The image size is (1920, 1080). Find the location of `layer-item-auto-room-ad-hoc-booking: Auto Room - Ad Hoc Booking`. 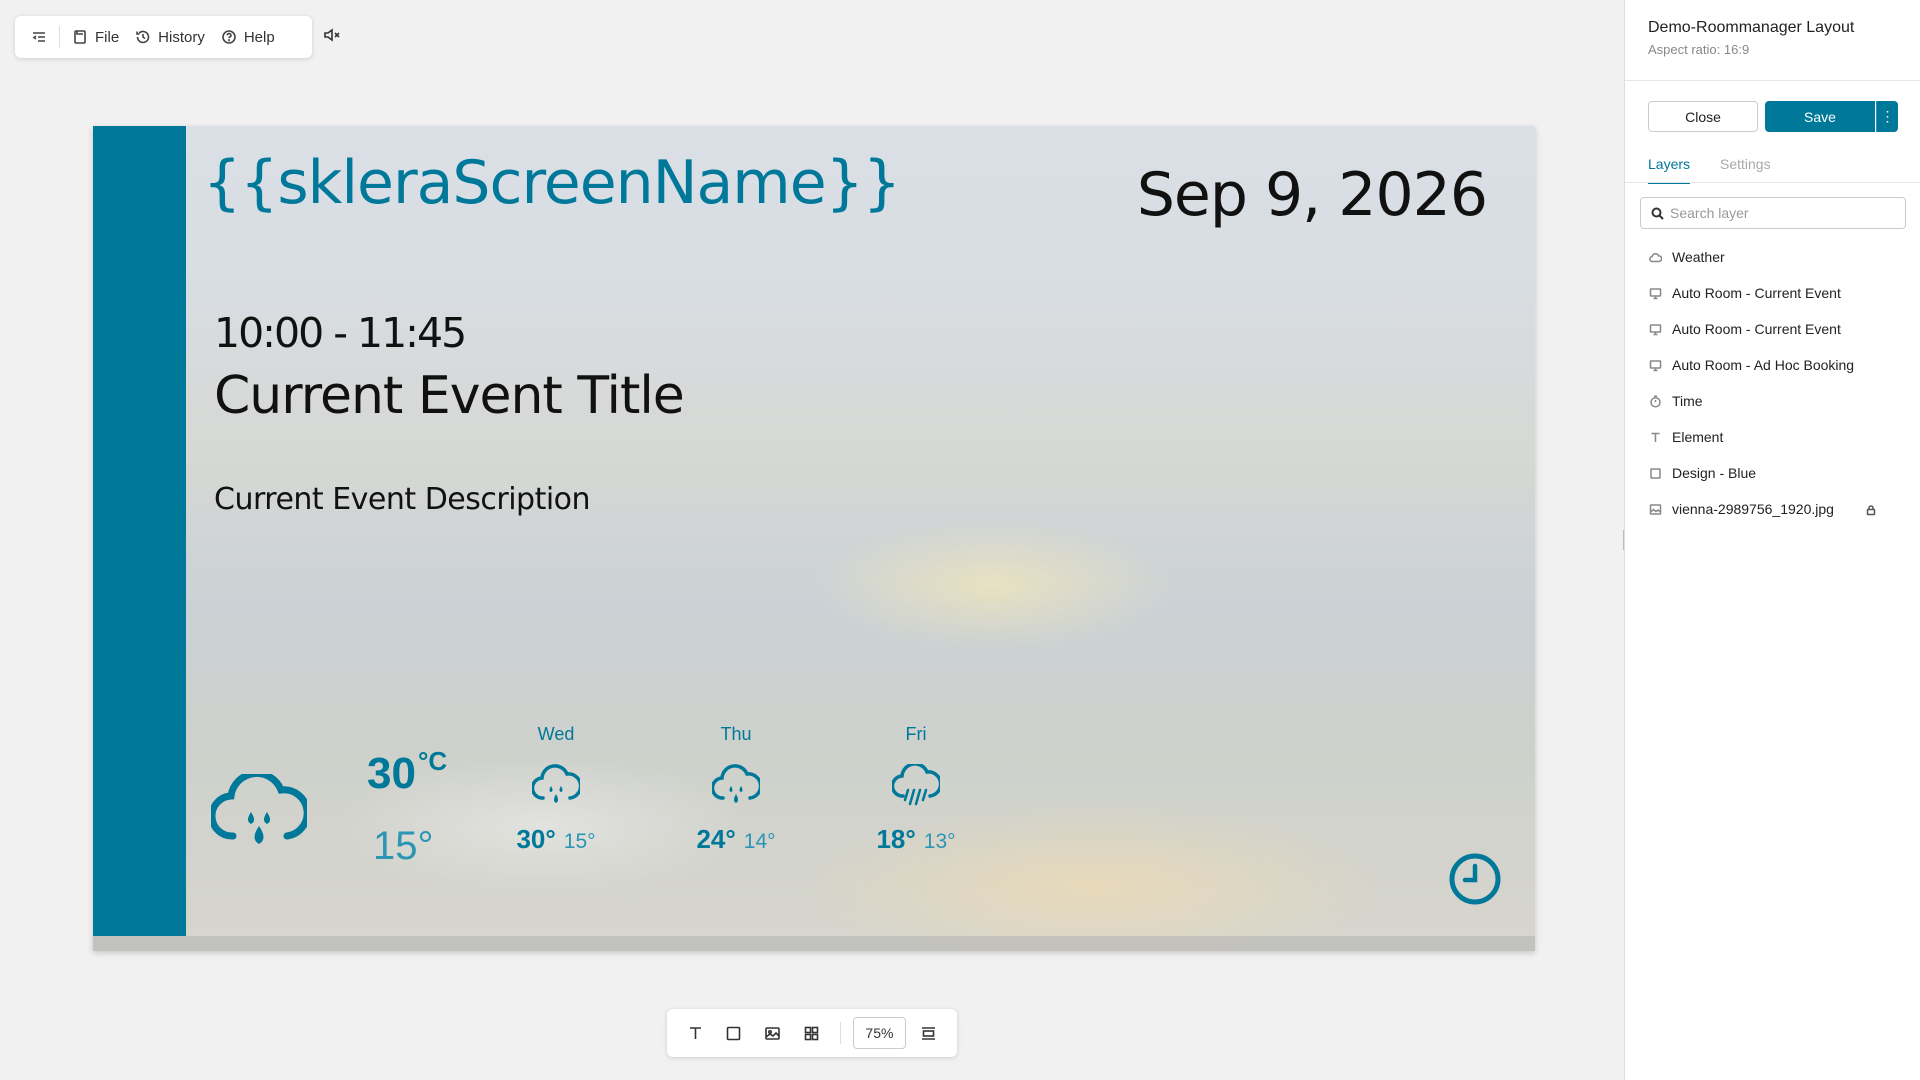

layer-item-auto-room-ad-hoc-booking: Auto Room - Ad Hoc Booking is located at coordinates (1772, 365).